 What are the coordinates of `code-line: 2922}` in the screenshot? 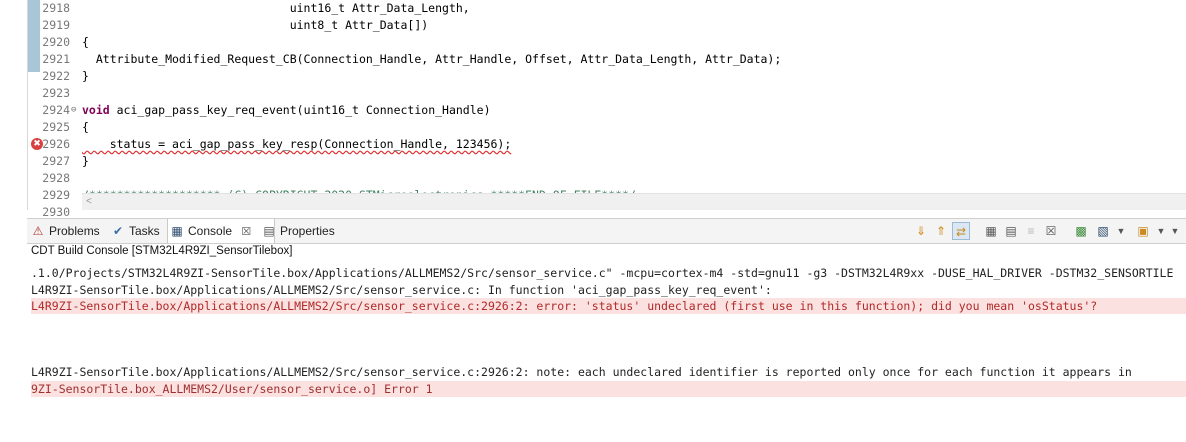 It's located at (593, 76).